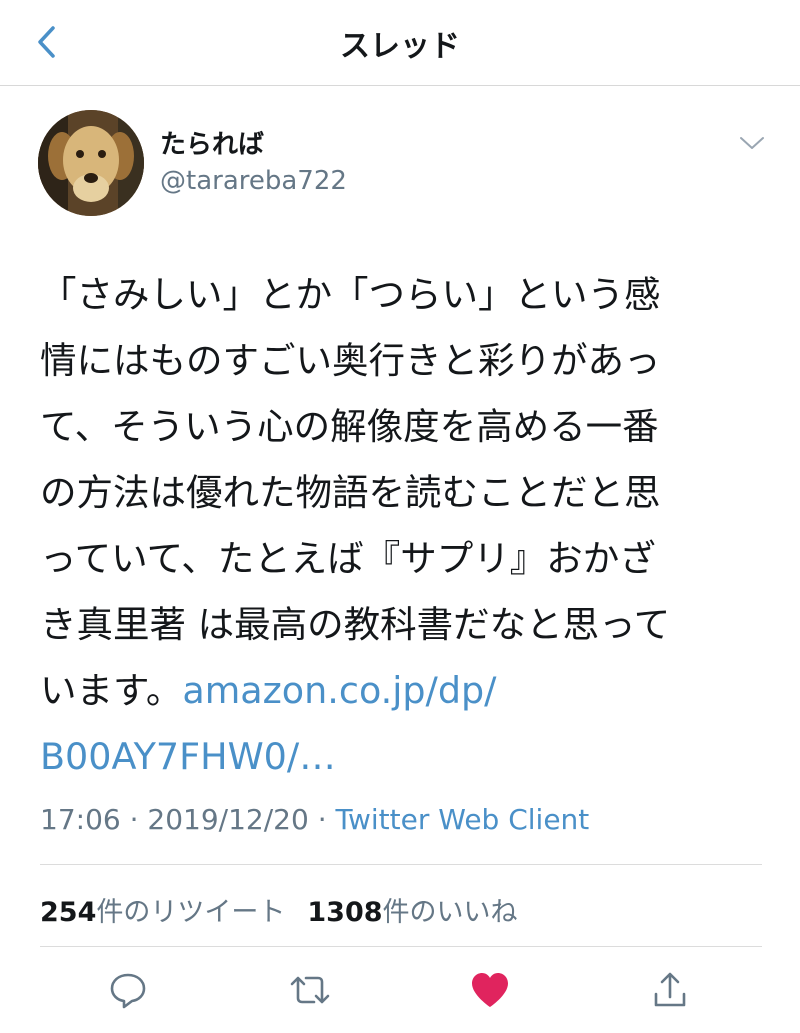 The height and width of the screenshot is (1033, 800). I want to click on tweet-text-fragment: います。, so click(111, 690).